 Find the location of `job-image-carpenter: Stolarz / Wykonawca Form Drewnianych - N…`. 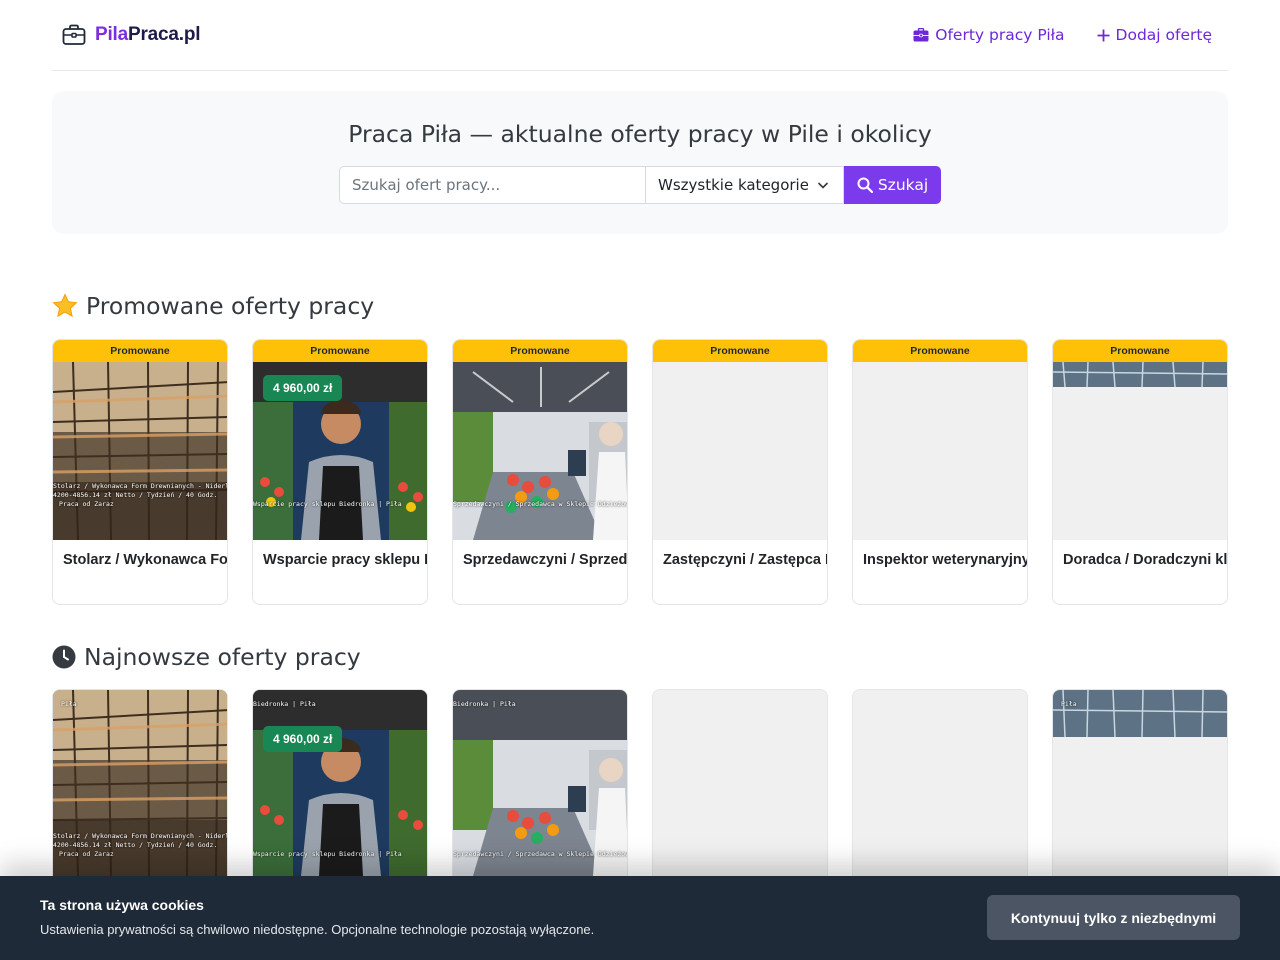

job-image-carpenter: Stolarz / Wykonawca Form Drewnianych - N… is located at coordinates (140, 451).